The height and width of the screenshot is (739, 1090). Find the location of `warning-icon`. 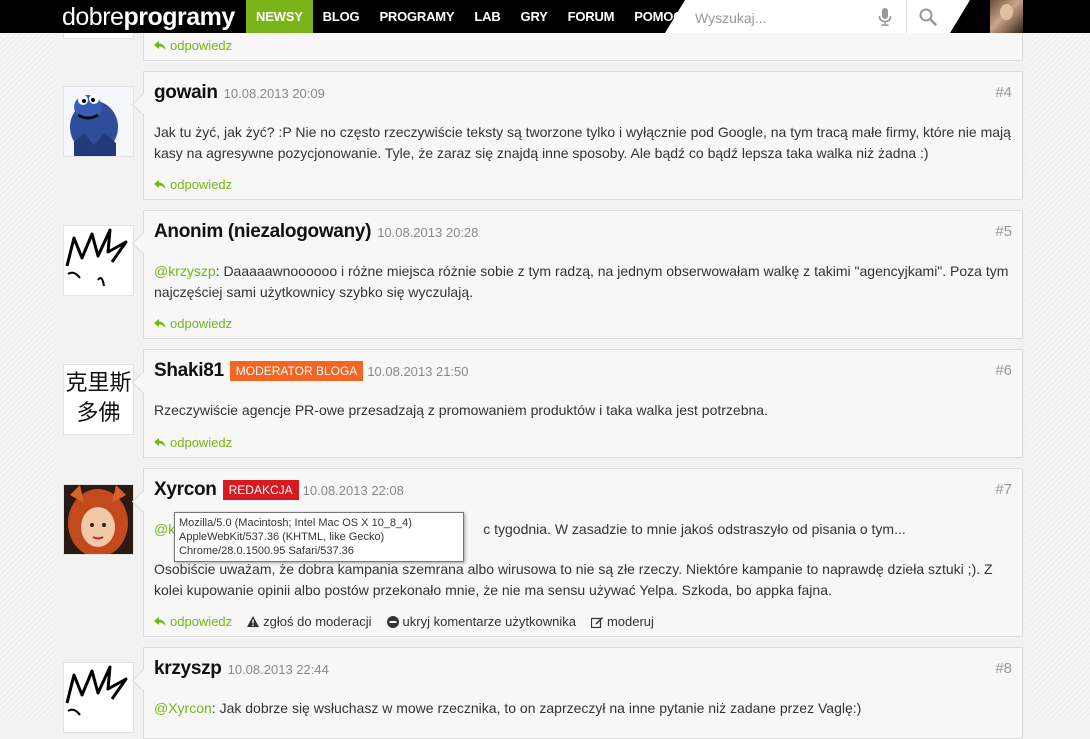

warning-icon is located at coordinates (253, 621).